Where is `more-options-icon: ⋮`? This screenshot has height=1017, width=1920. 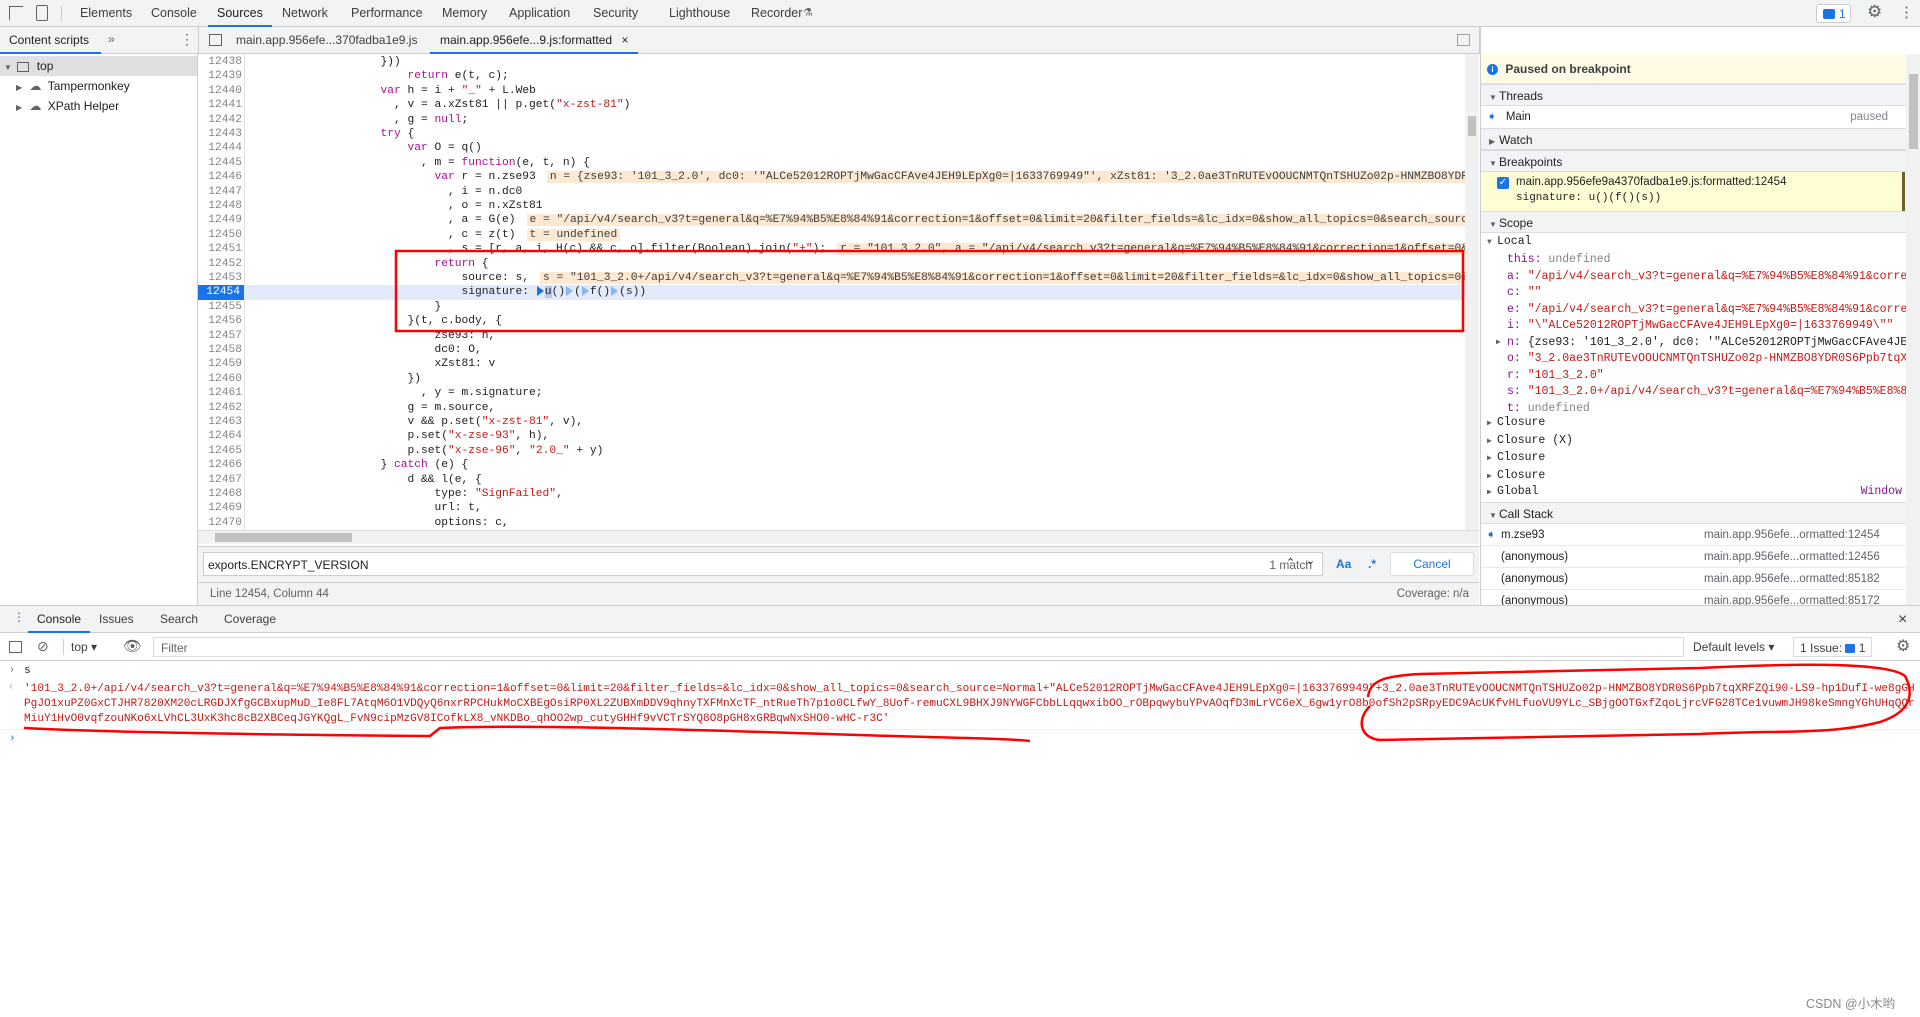
more-options-icon: ⋮ is located at coordinates (1906, 12).